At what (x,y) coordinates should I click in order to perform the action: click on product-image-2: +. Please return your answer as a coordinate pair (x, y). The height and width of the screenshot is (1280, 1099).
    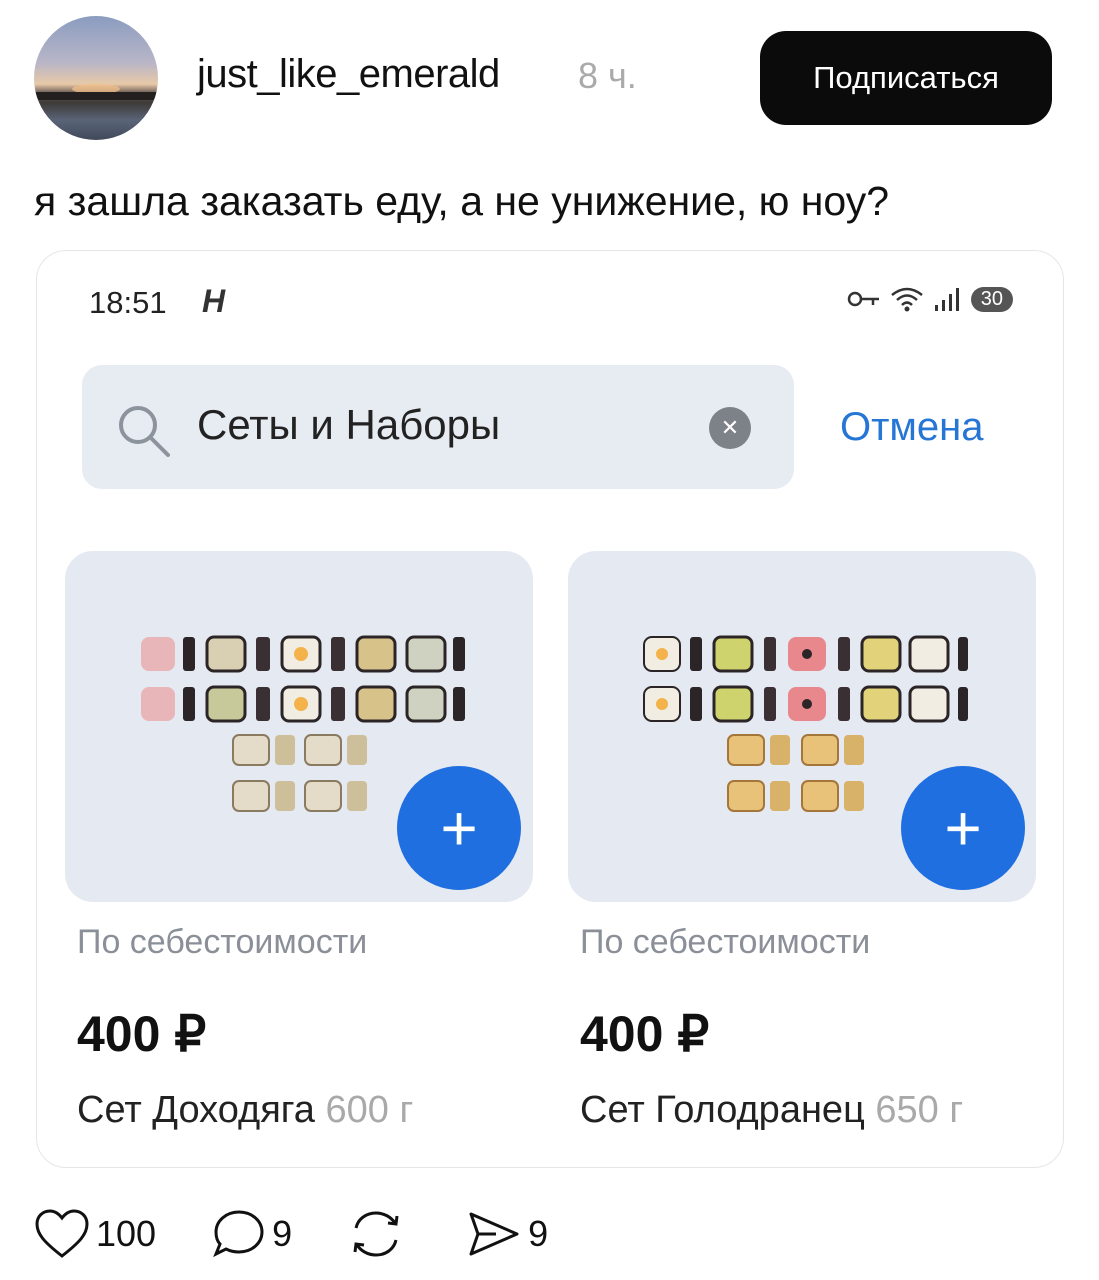
    Looking at the image, I should click on (802, 726).